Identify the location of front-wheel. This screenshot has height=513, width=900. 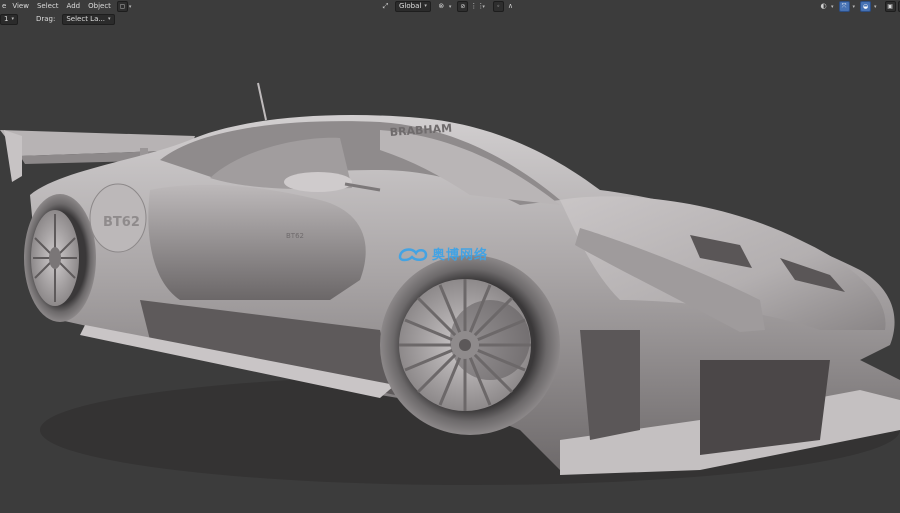
(470, 345).